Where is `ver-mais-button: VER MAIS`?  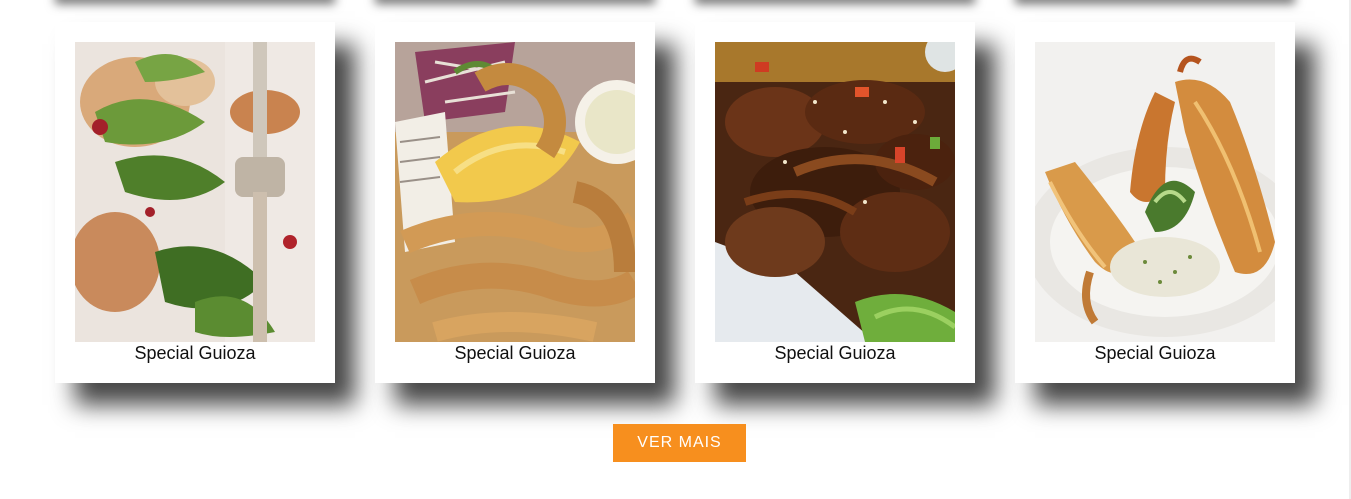
ver-mais-button: VER MAIS is located at coordinates (679, 443).